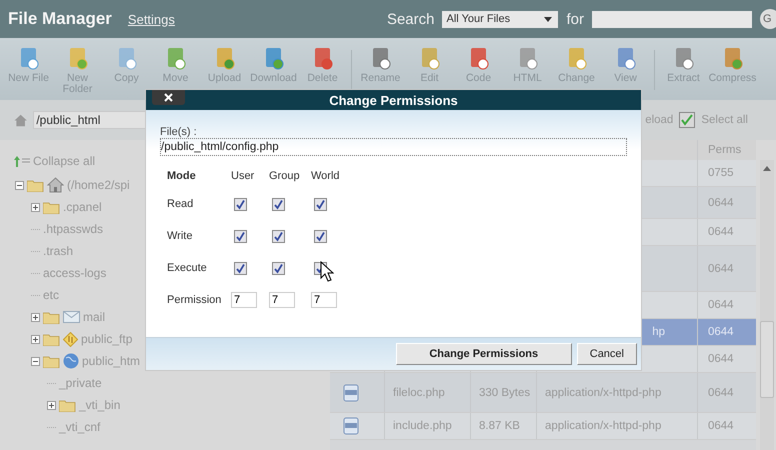  What do you see at coordinates (179, 132) in the screenshot?
I see `files-label: File(s) :` at bounding box center [179, 132].